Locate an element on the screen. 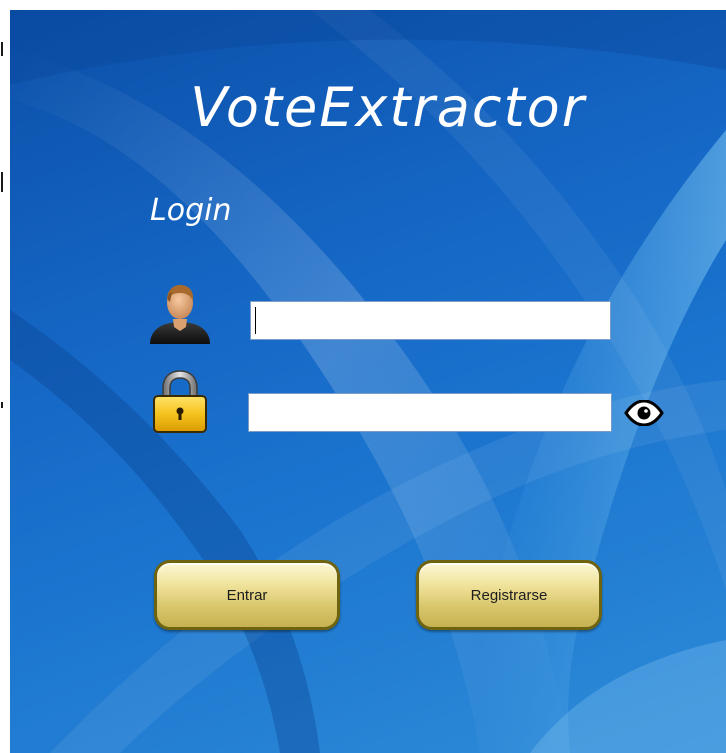  lock-icon is located at coordinates (180, 401).